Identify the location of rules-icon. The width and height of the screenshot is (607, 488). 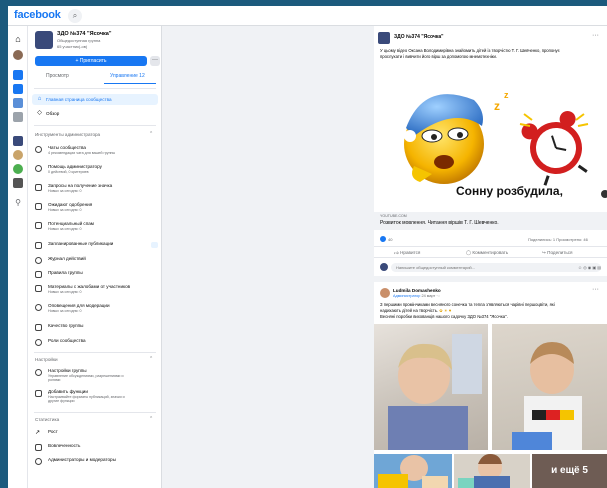
(38, 274).